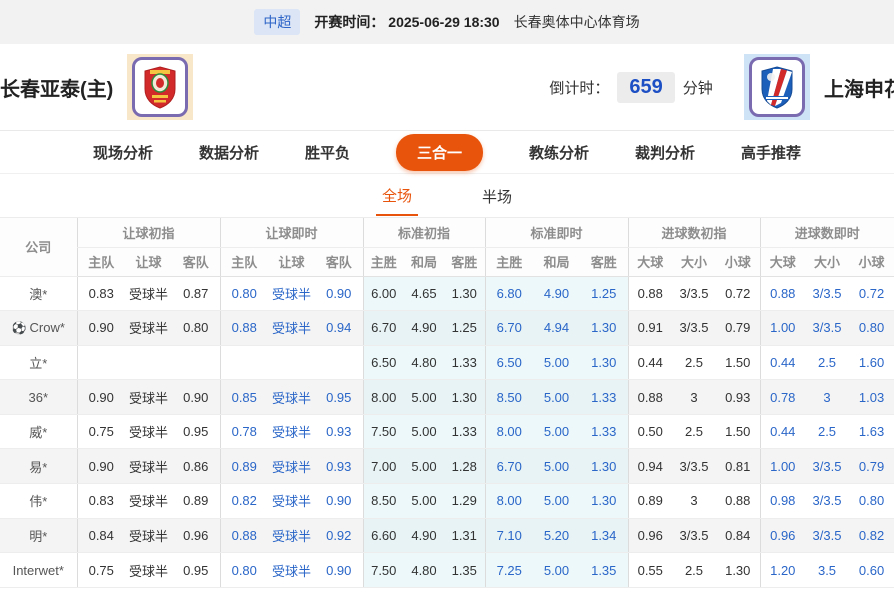 The width and height of the screenshot is (894, 592). Describe the element at coordinates (439, 152) in the screenshot. I see `nav-tab-4: 三合一` at that location.